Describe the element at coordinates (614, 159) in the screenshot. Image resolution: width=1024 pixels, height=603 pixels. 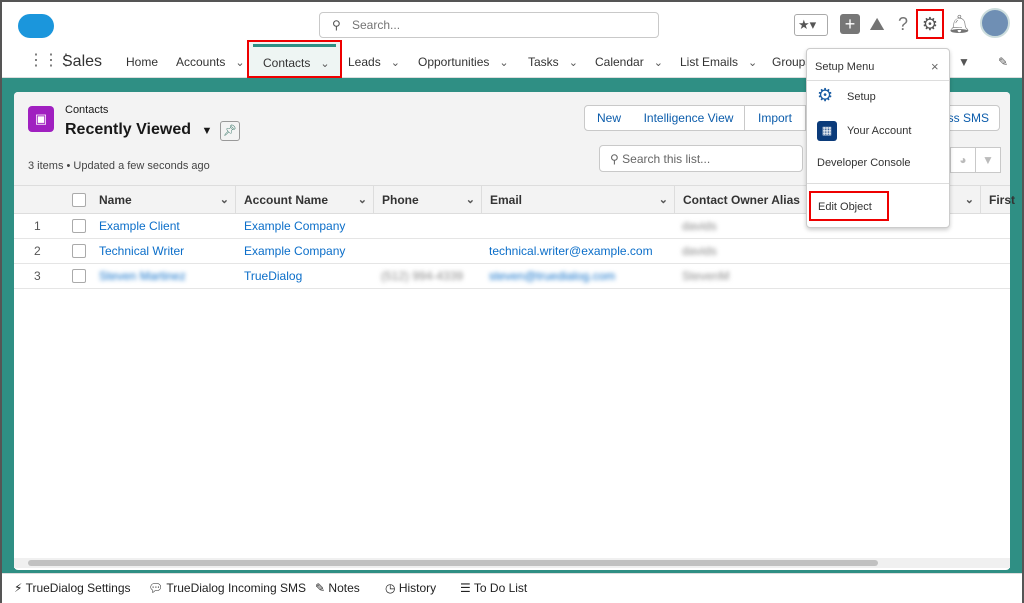
I see `search-icon: ⚲` at that location.